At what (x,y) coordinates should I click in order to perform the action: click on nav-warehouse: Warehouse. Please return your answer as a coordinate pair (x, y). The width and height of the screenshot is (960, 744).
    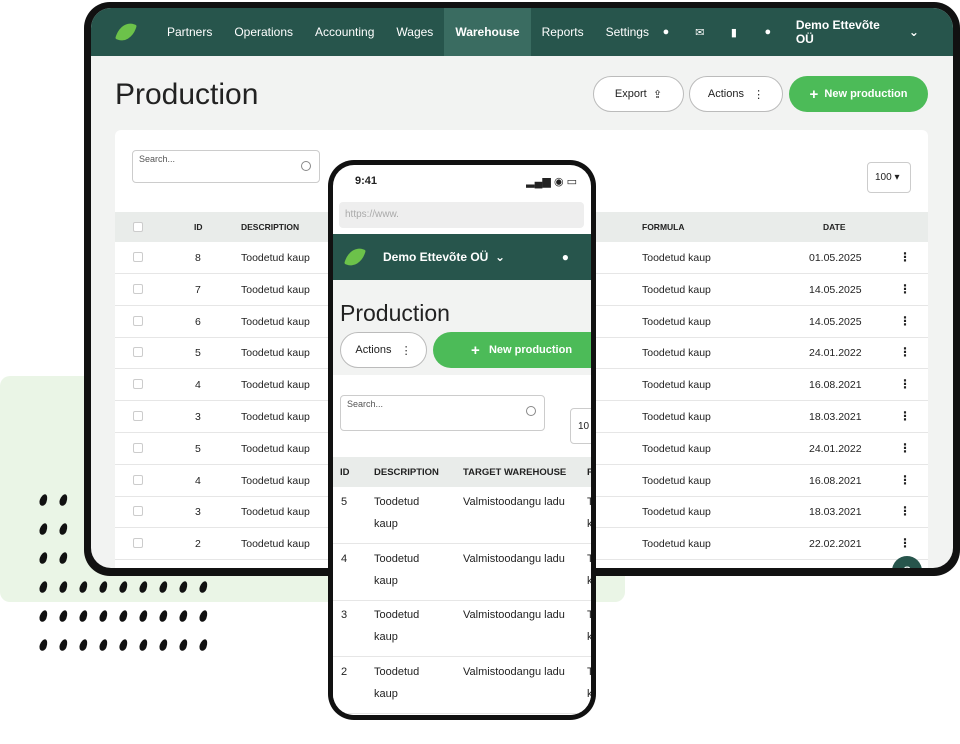
    Looking at the image, I should click on (487, 32).